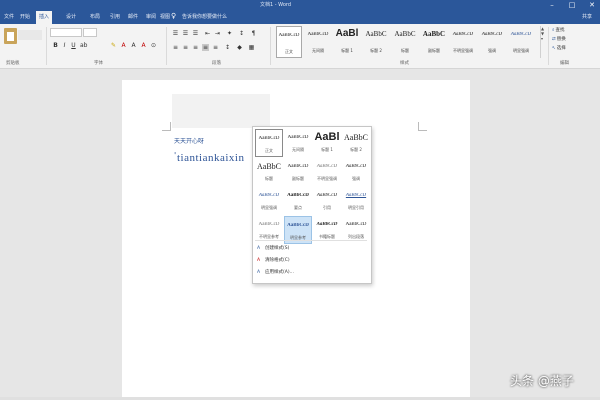 This screenshot has height=400, width=600. Describe the element at coordinates (44, 17) in the screenshot. I see `tab-insert: 插入` at that location.